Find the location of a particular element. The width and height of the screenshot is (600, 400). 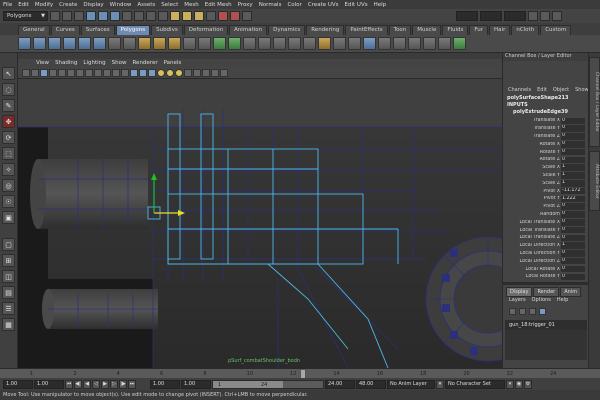

move-layer-up-icon is located at coordinates (512, 311).